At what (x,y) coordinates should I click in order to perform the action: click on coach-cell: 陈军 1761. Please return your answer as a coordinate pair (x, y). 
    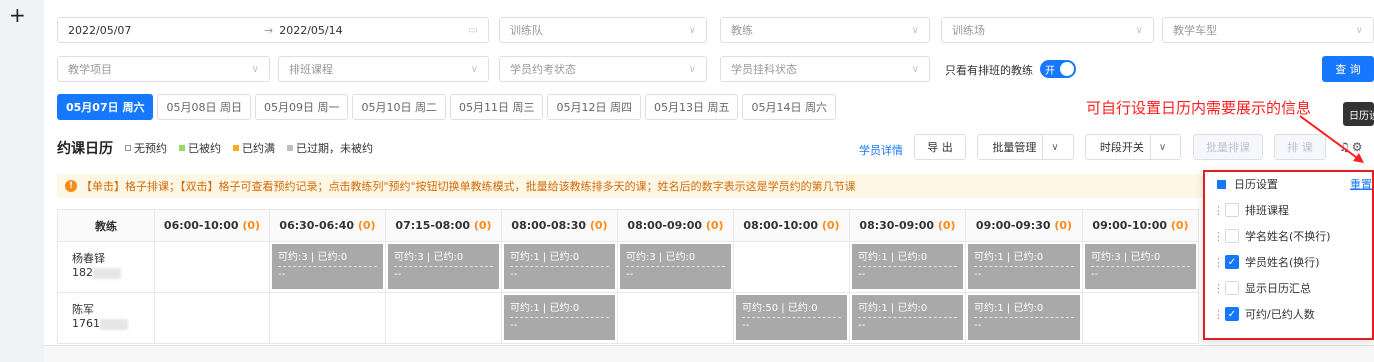
    Looking at the image, I should click on (106, 318).